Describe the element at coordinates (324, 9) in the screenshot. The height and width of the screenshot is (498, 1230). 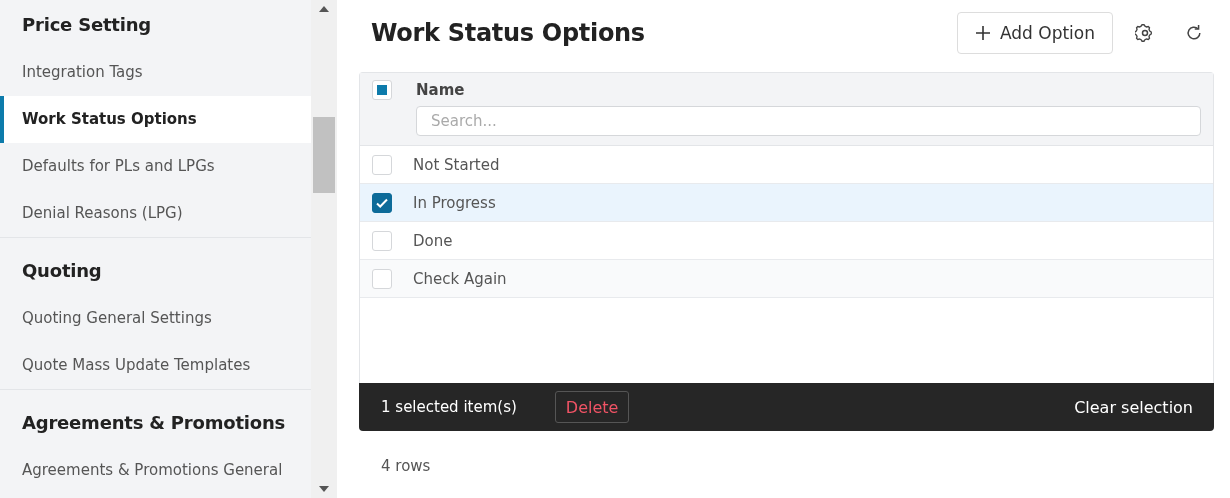
I see `scroll-up-icon` at that location.